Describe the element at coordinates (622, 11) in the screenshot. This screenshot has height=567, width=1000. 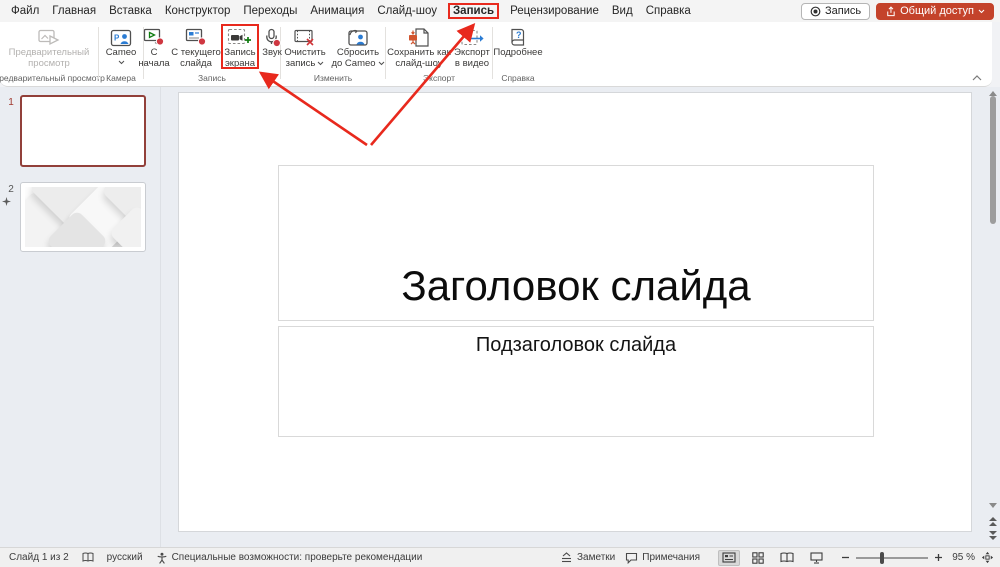
I see `menu-item-view: Вид` at that location.